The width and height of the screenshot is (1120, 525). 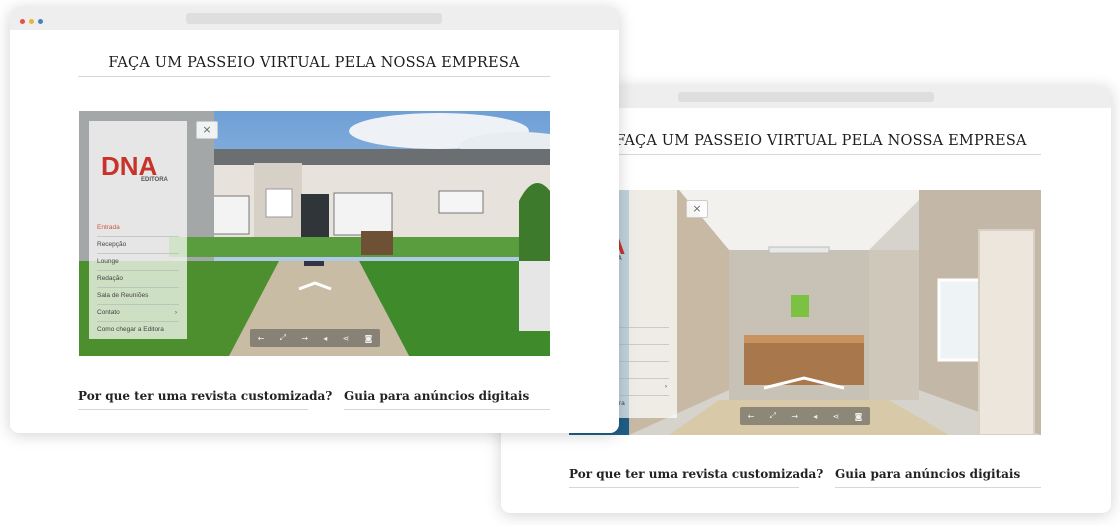 What do you see at coordinates (108, 312) in the screenshot?
I see `menu-item-contato-label: Contato` at bounding box center [108, 312].